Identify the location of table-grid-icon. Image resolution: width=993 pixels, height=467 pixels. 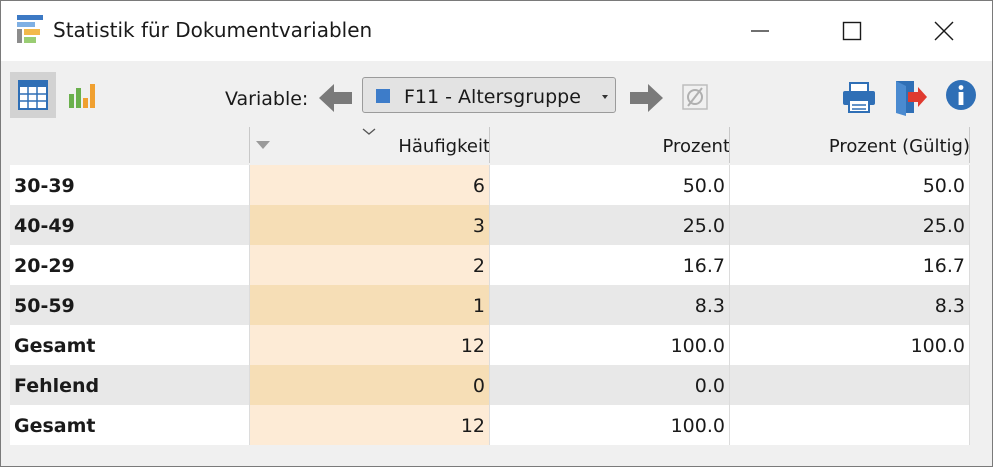
(33, 95).